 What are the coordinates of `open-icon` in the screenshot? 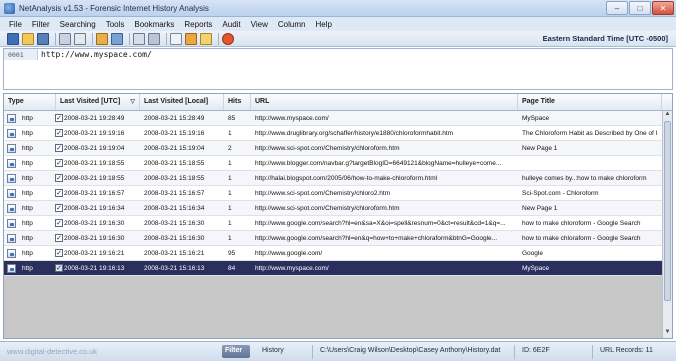 It's located at (28, 38).